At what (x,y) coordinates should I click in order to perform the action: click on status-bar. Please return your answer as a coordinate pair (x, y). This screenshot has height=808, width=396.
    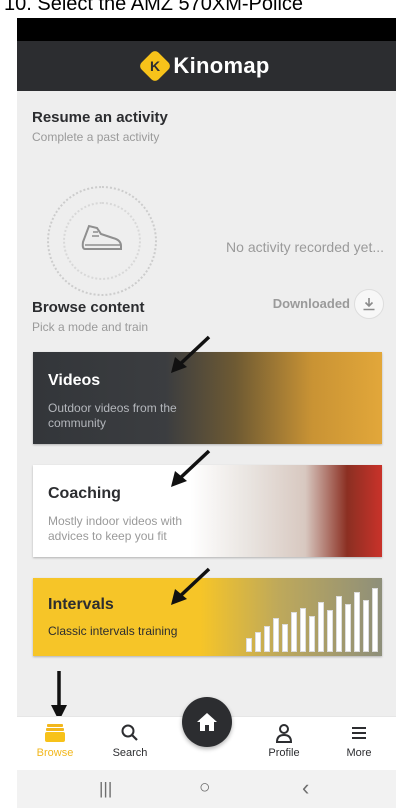
    Looking at the image, I should click on (206, 29).